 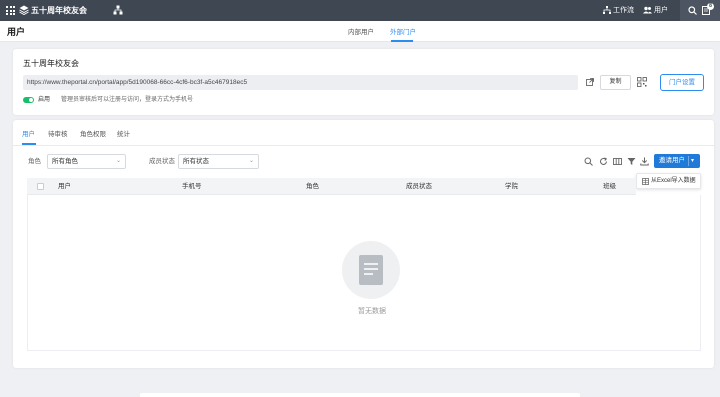 What do you see at coordinates (647, 10) in the screenshot?
I see `users-icon` at bounding box center [647, 10].